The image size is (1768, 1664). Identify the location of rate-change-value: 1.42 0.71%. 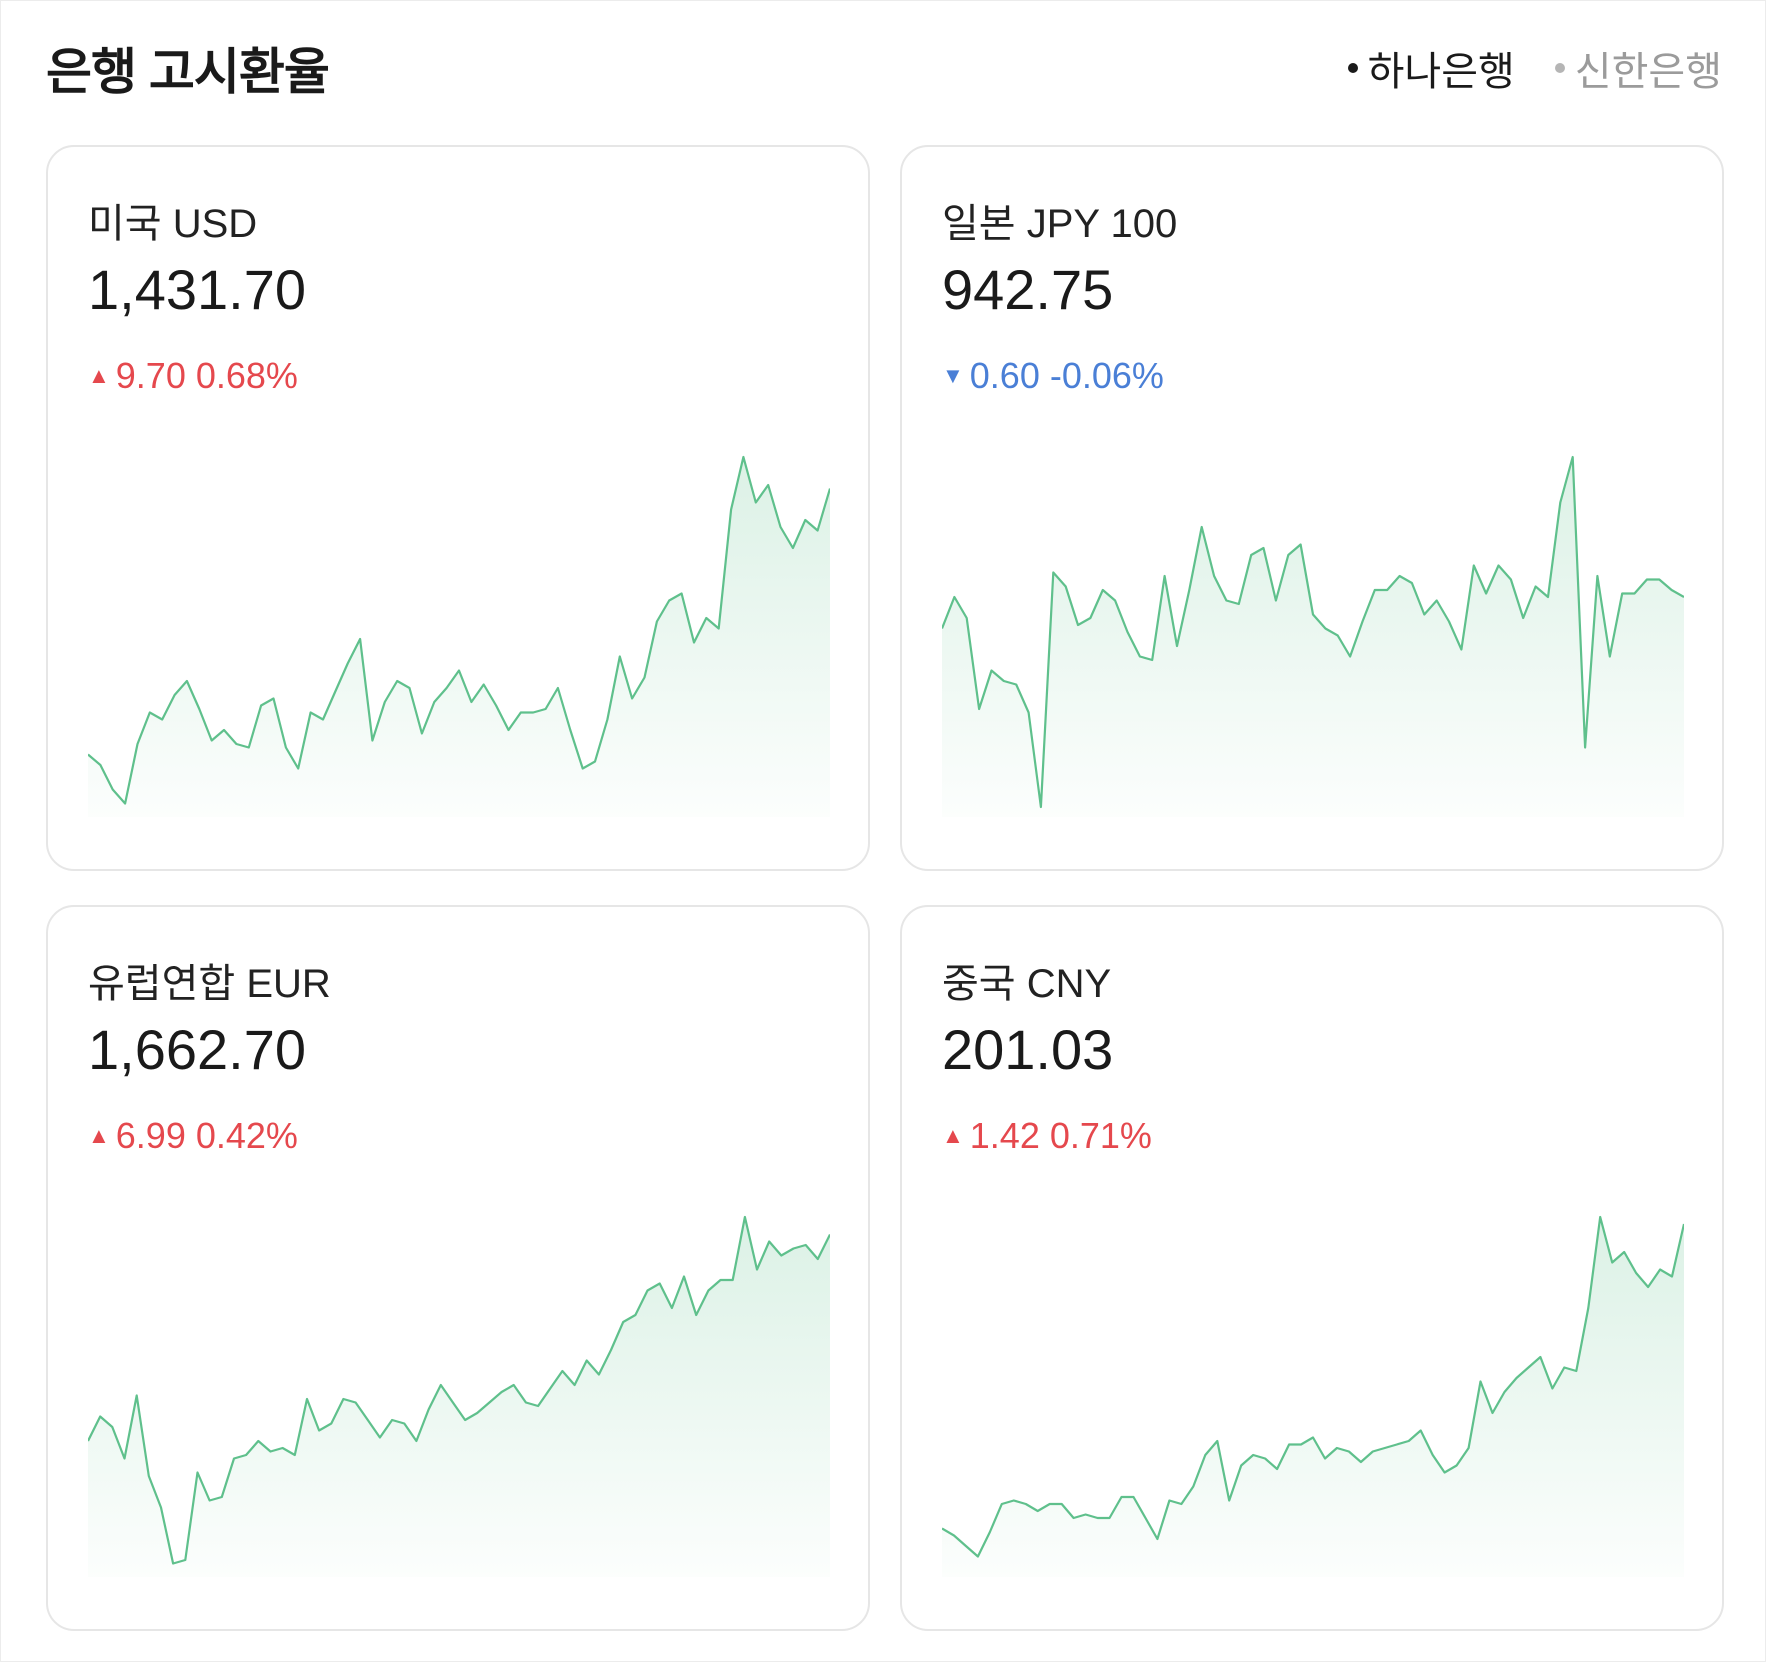
(1060, 1135).